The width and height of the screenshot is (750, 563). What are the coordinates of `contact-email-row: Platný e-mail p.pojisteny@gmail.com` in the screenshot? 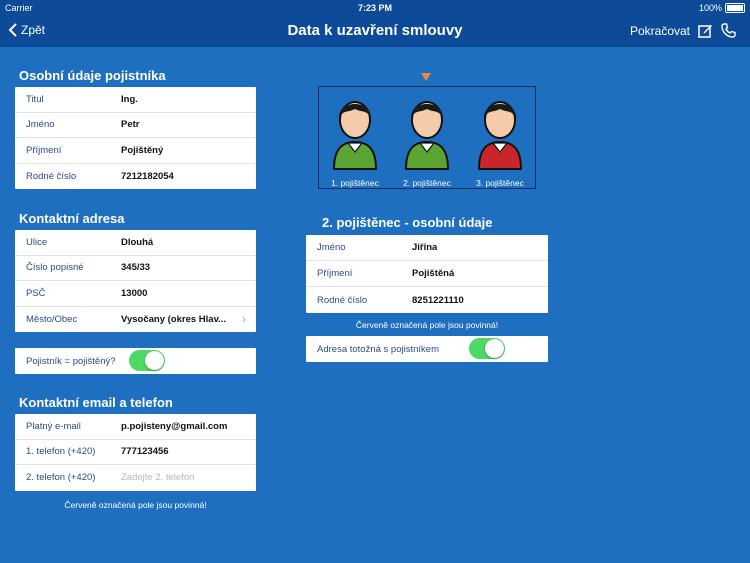 It's located at (135, 427).